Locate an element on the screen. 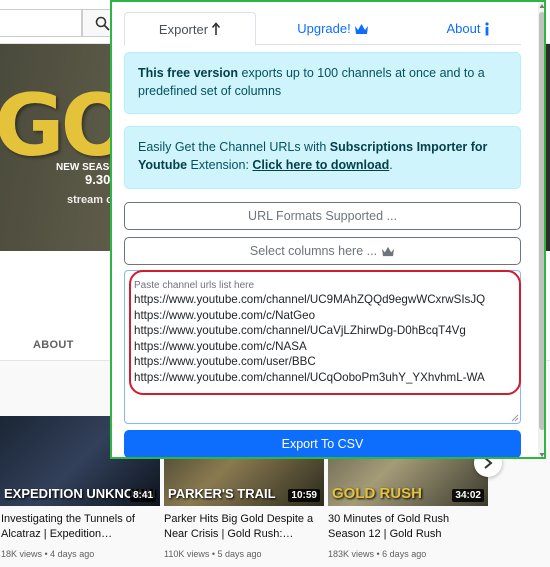  tab-about-channel: ABOUT is located at coordinates (53, 345).